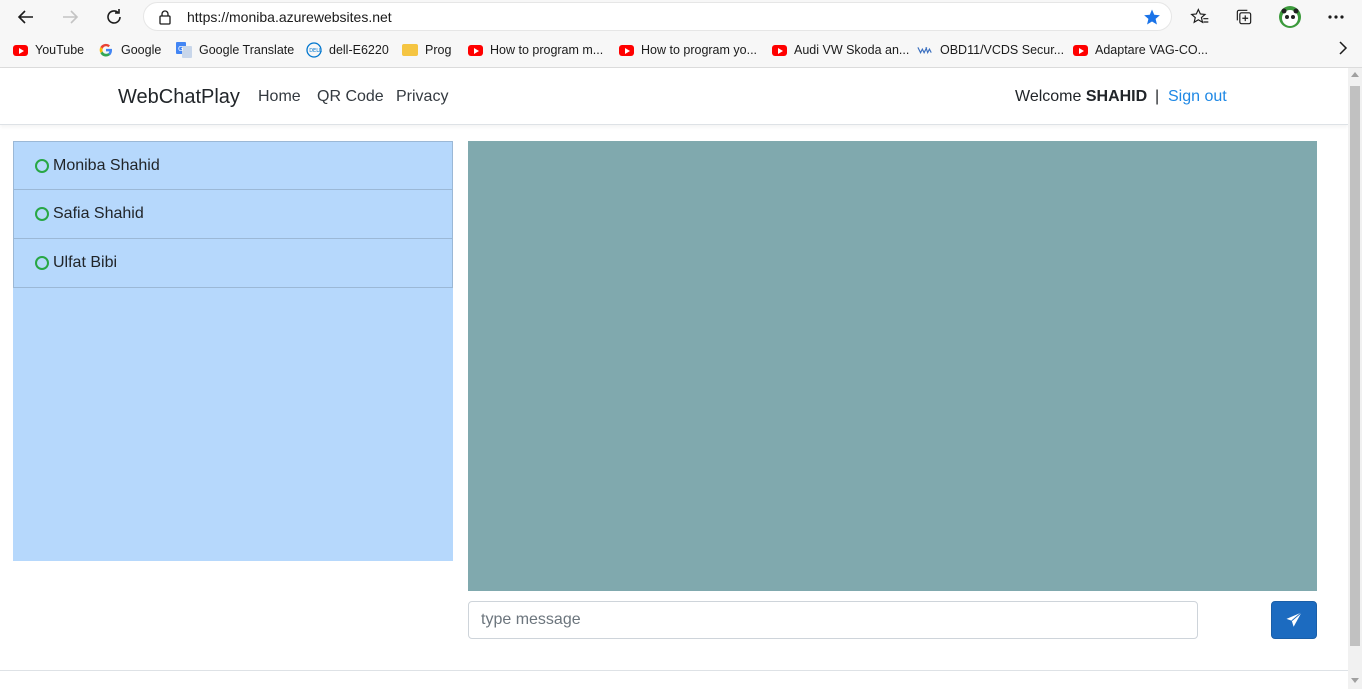 This screenshot has height=689, width=1362. What do you see at coordinates (1197, 97) in the screenshot?
I see `sign-out-link: Sign out` at bounding box center [1197, 97].